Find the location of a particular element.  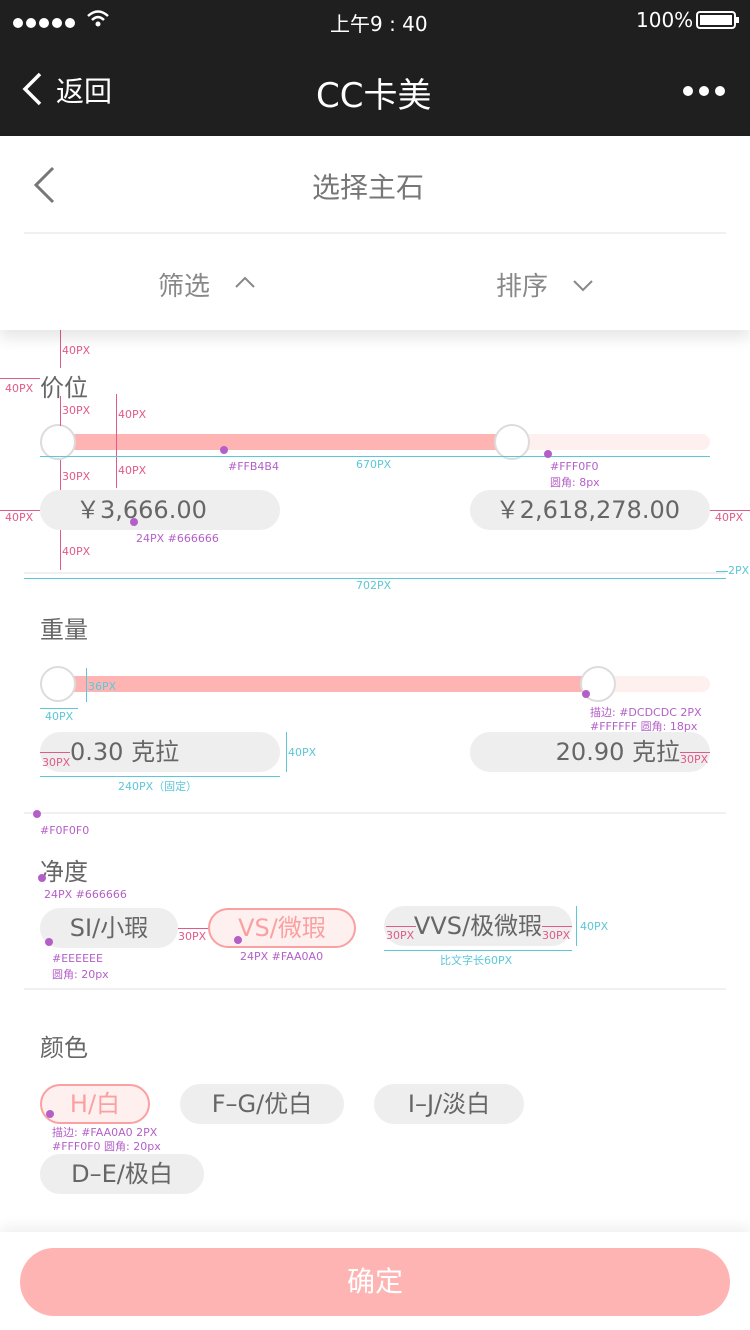

chevron-down-icon is located at coordinates (583, 287).